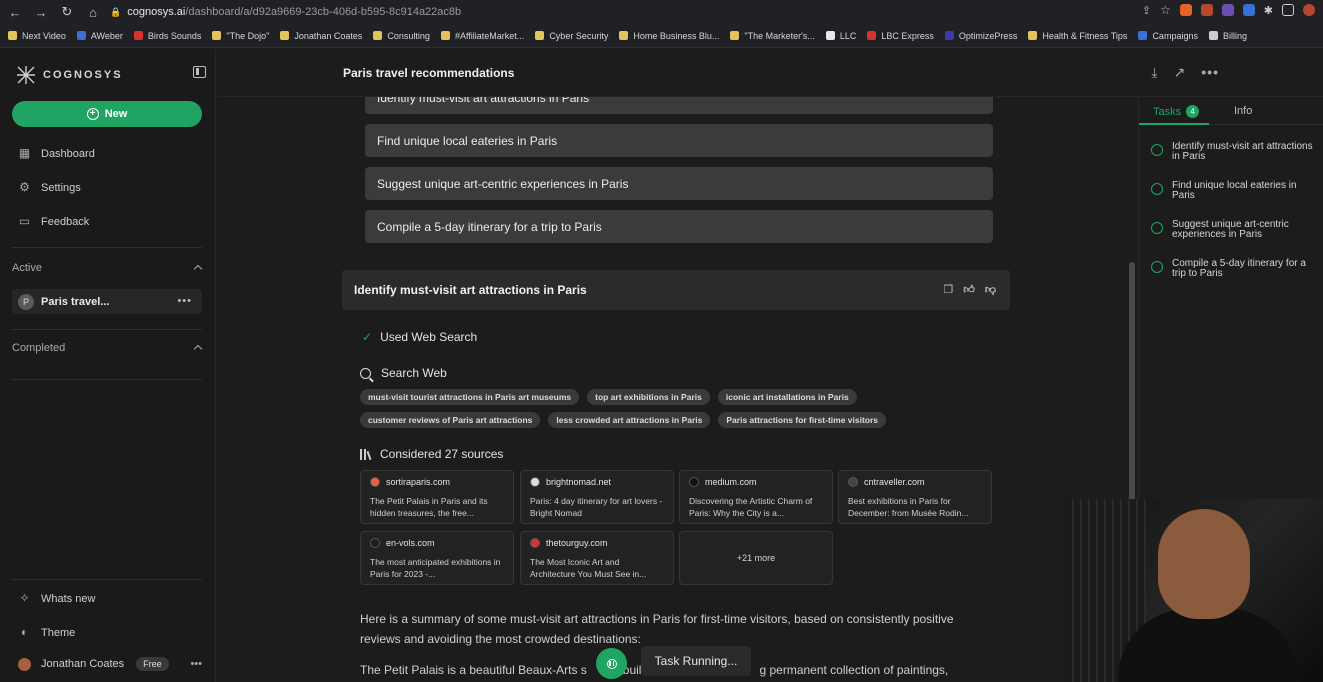 This screenshot has height=682, width=1323. I want to click on bookmark-item: Next Video, so click(37, 36).